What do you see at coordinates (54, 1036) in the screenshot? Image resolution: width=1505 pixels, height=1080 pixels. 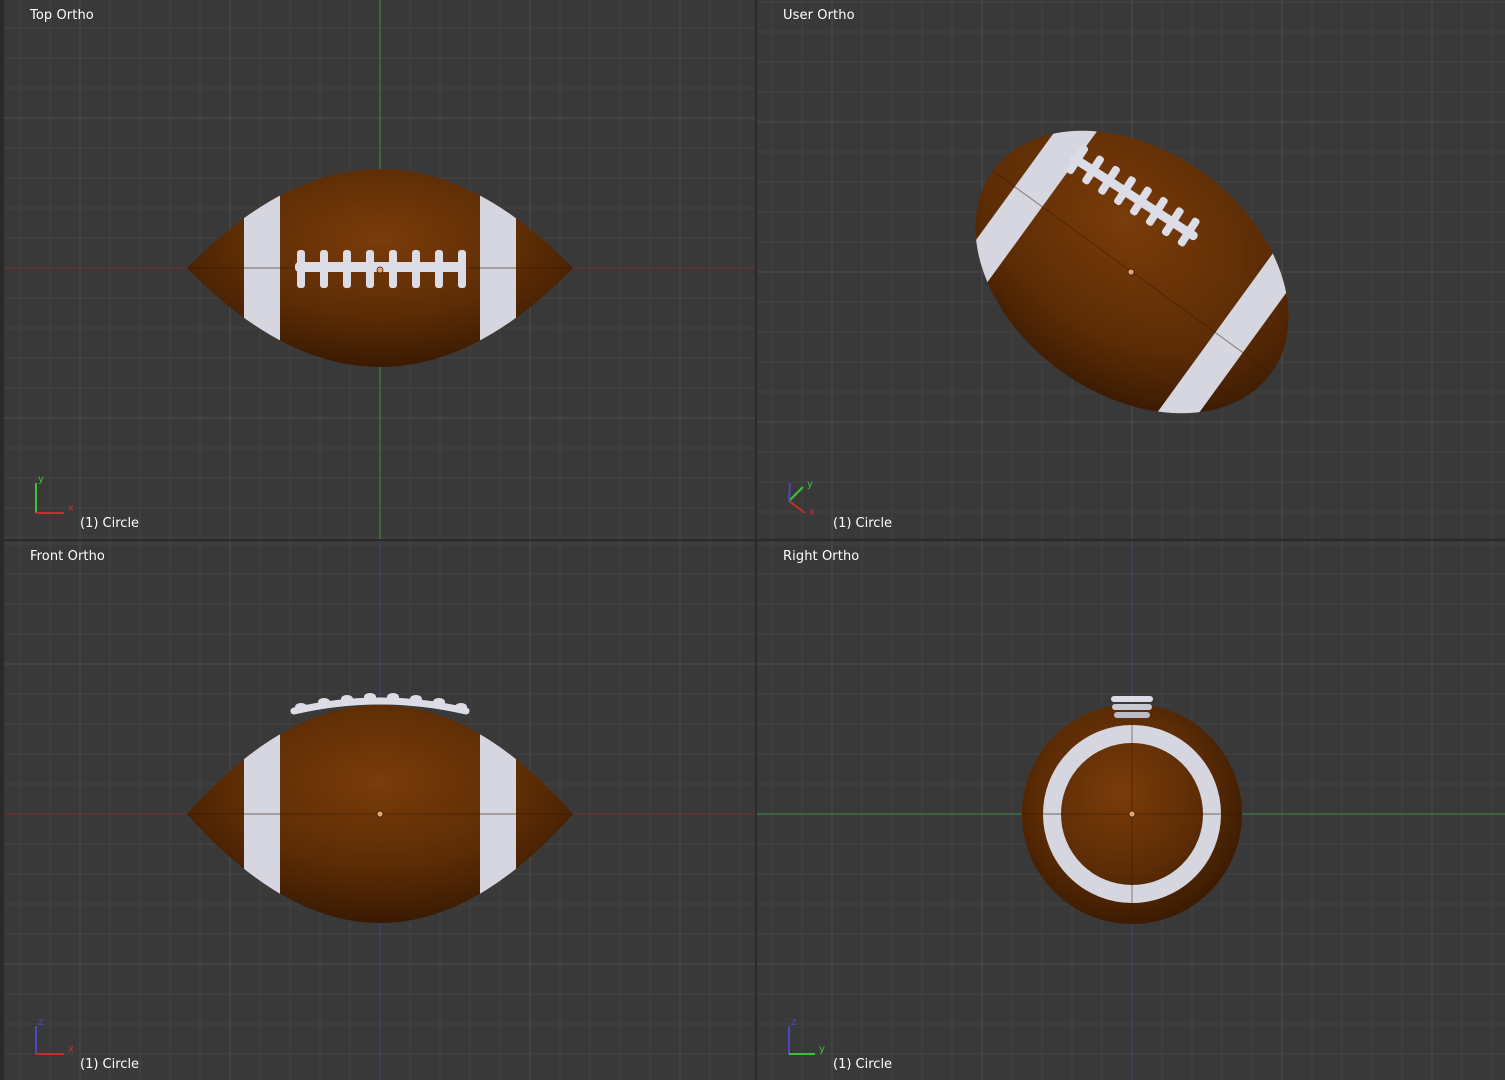 I see `axis-gizmo-icon: z x` at bounding box center [54, 1036].